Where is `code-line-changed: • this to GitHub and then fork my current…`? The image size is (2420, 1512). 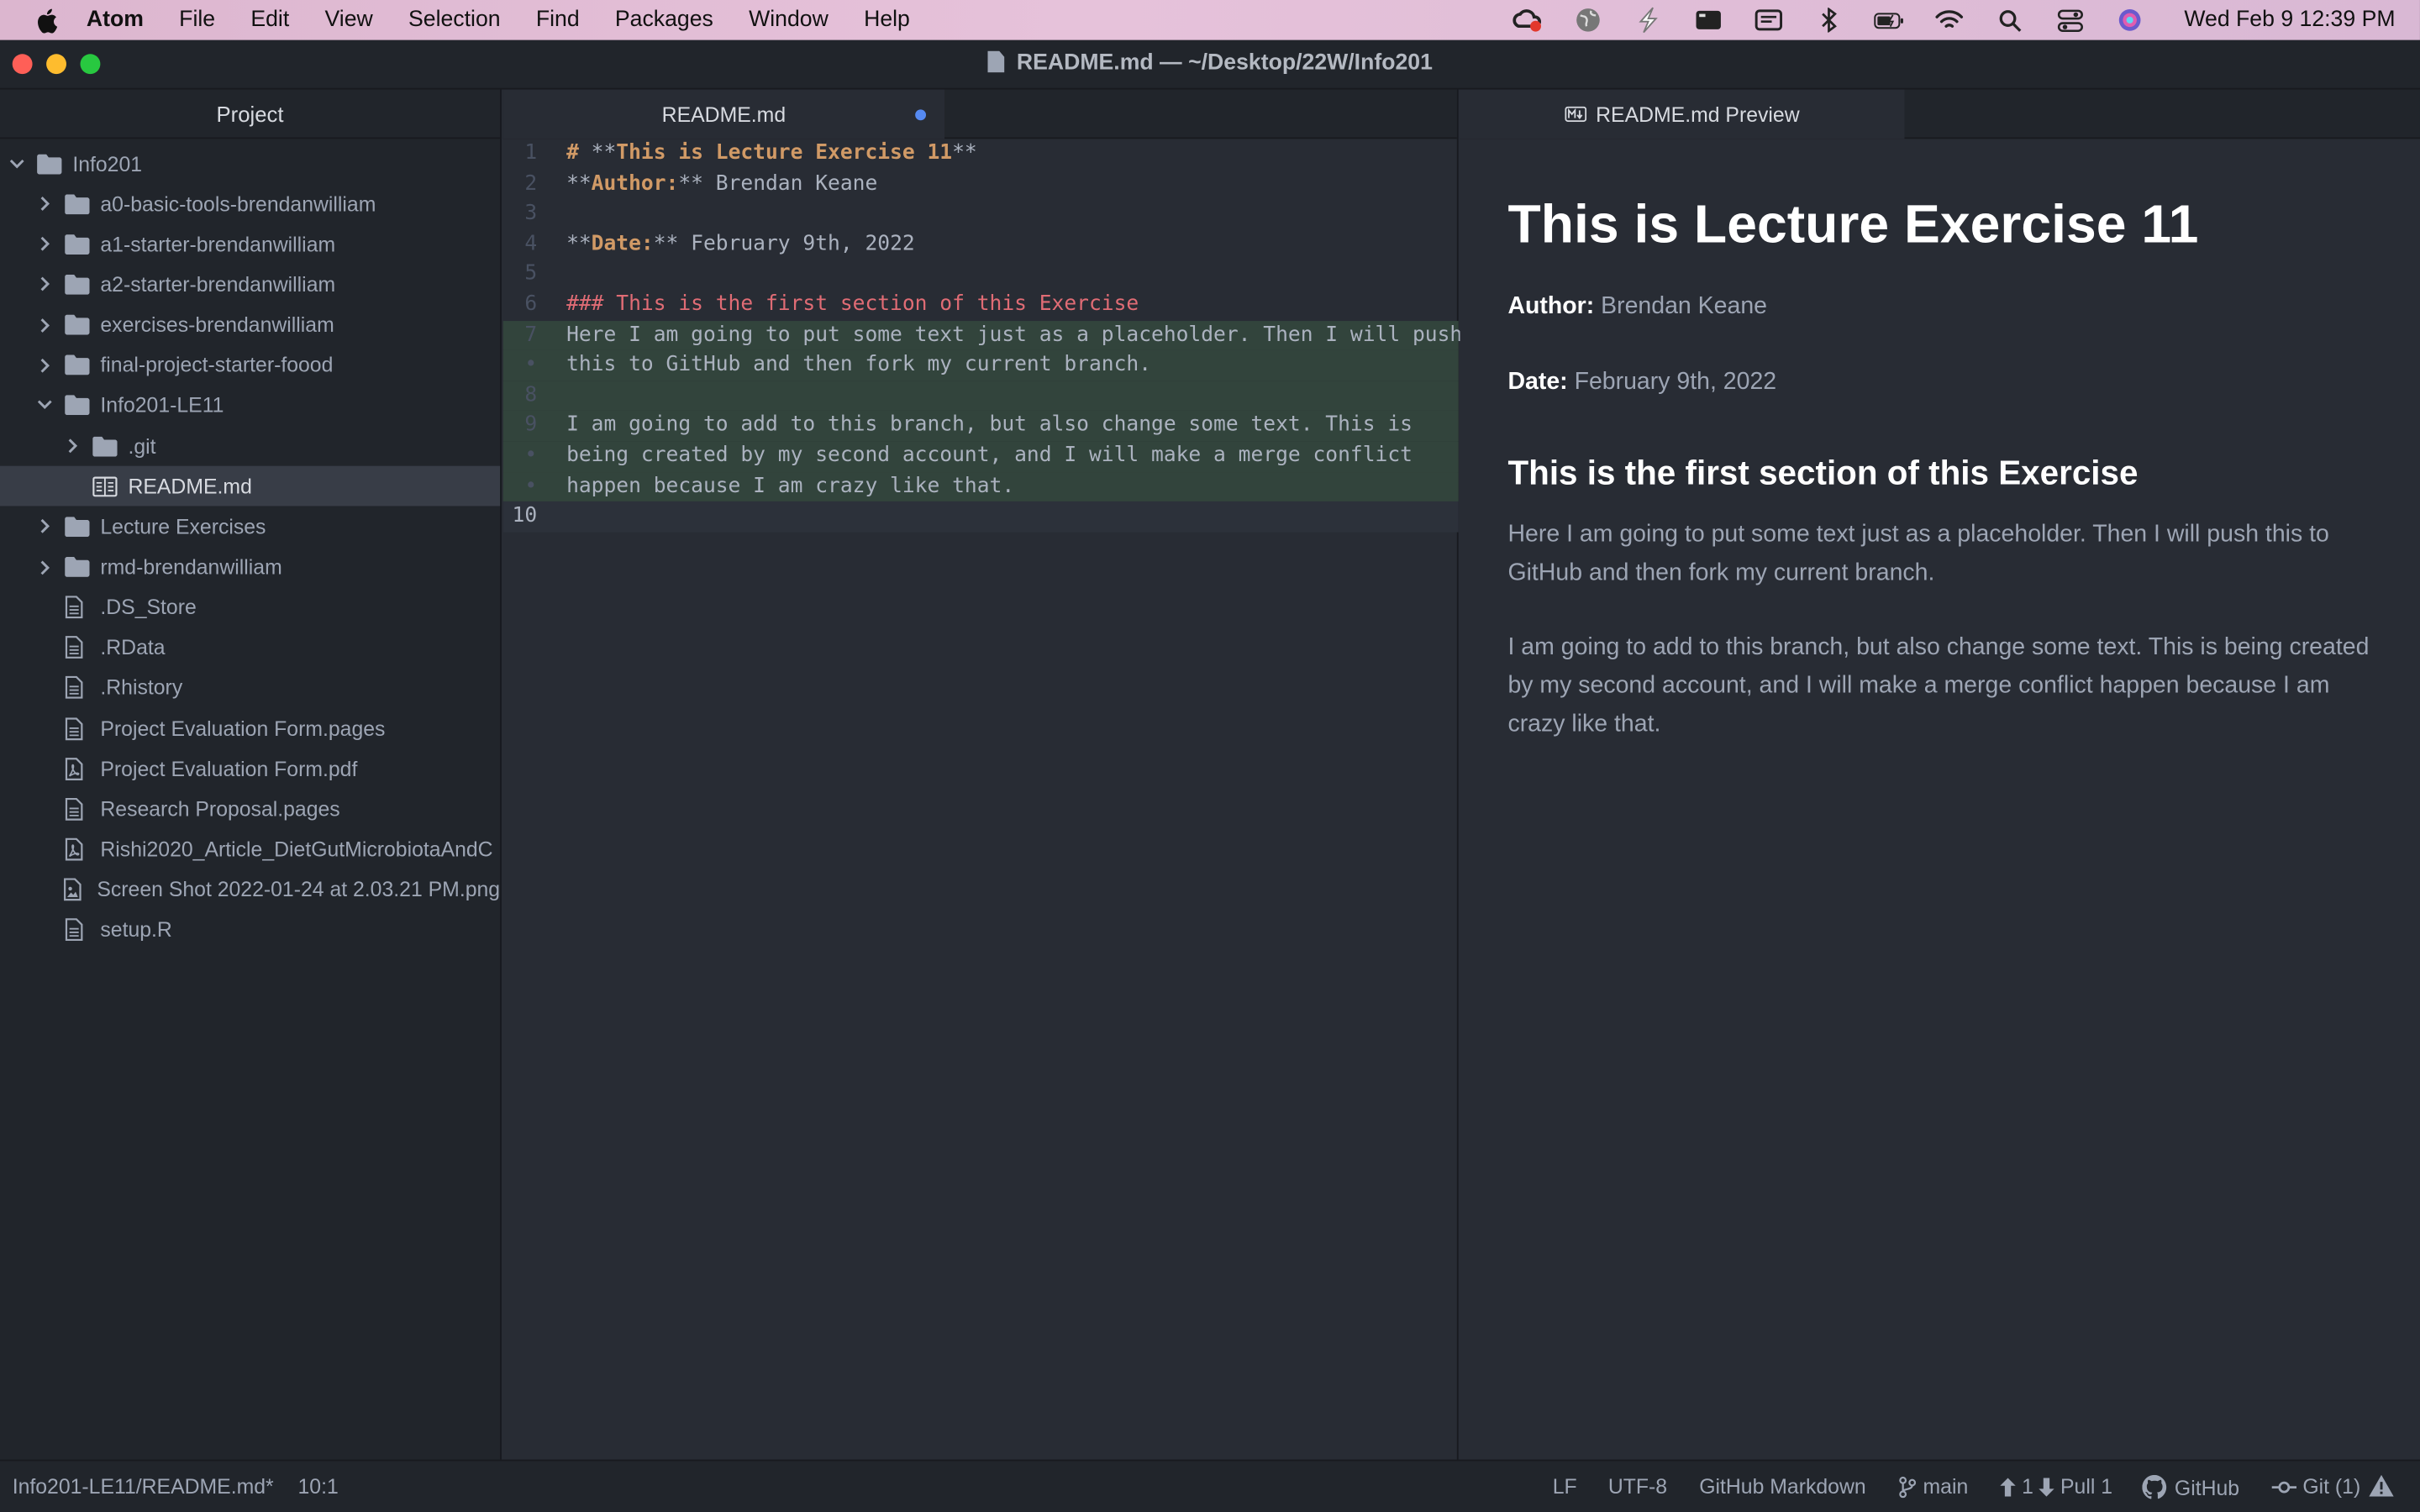
code-line-changed: • this to GitHub and then fork my current… is located at coordinates (981, 365).